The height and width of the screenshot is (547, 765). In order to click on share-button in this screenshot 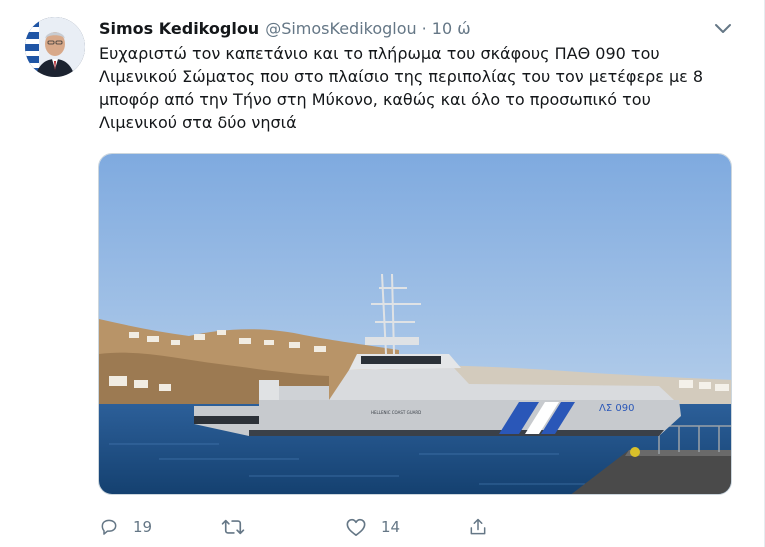, I will do `click(478, 527)`.